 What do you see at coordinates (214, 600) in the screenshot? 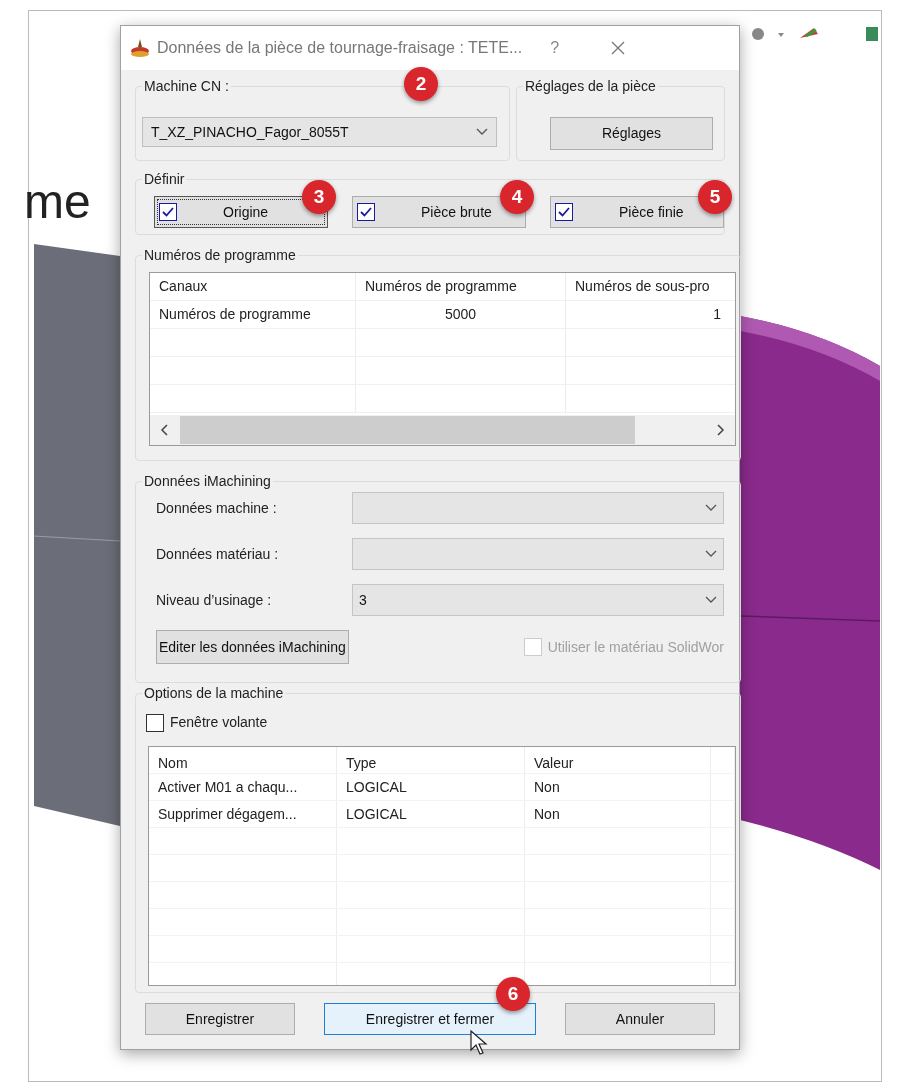
I see `field-label: Niveau d’usinage :` at bounding box center [214, 600].